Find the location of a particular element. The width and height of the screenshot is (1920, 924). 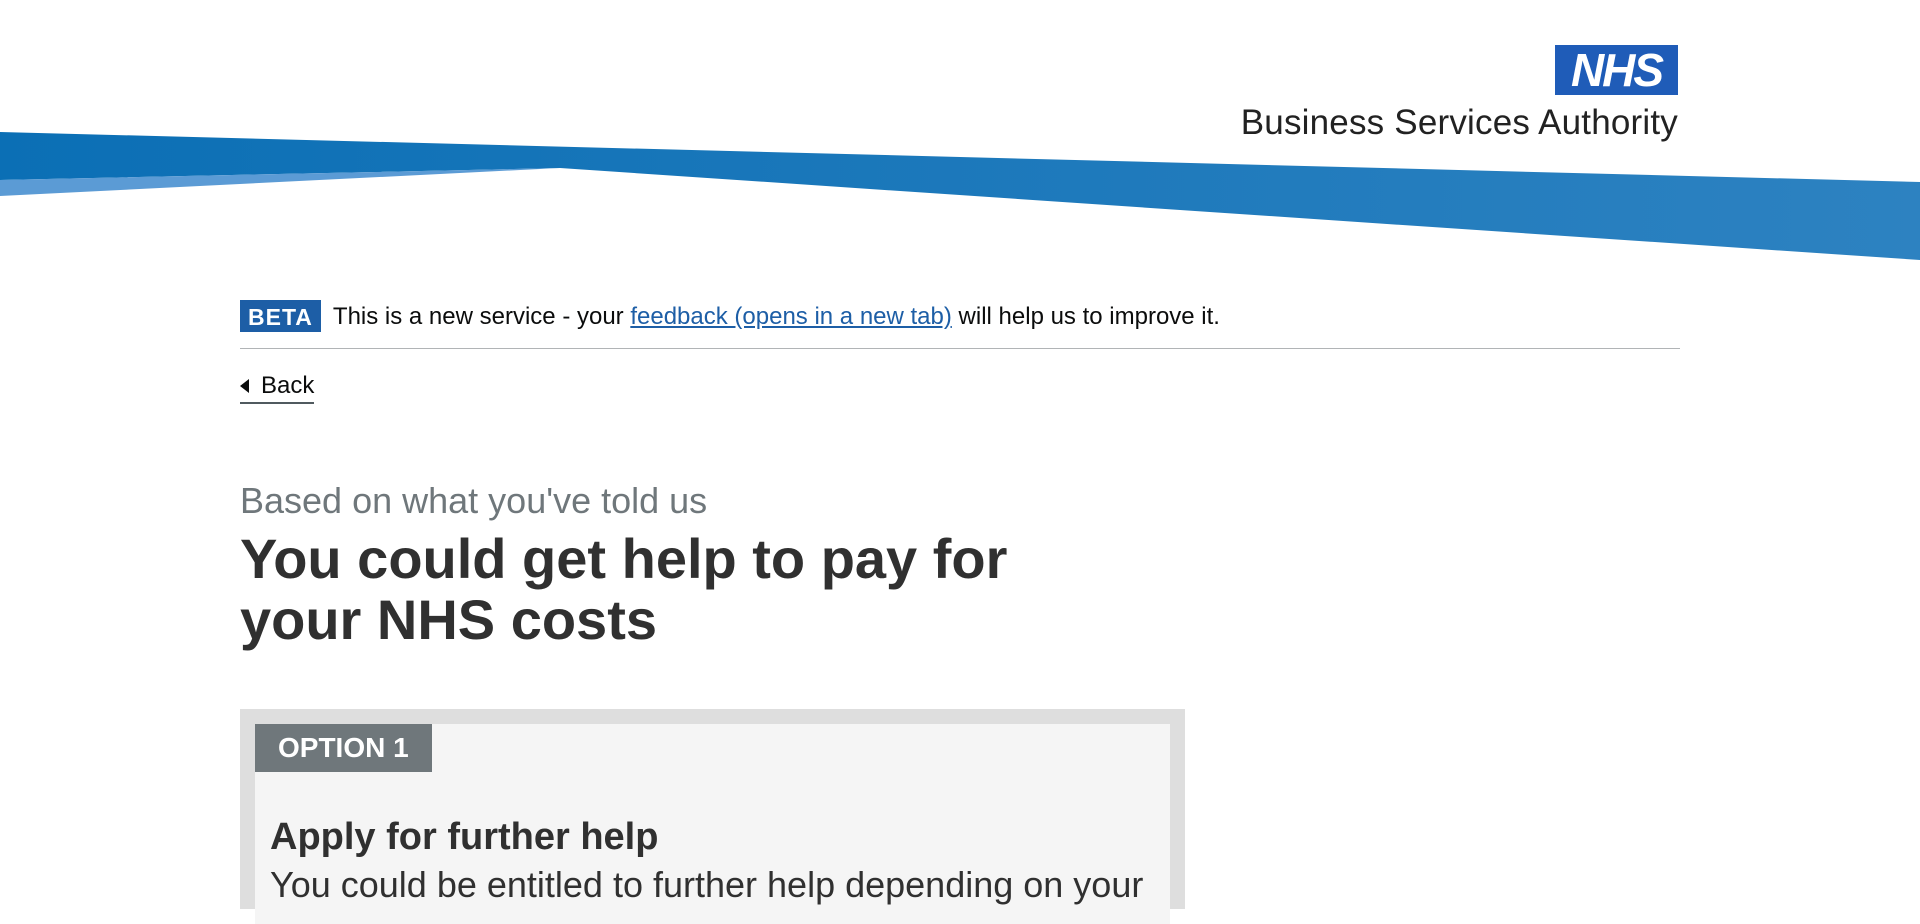

option-heading: Apply for further help is located at coordinates (464, 837).